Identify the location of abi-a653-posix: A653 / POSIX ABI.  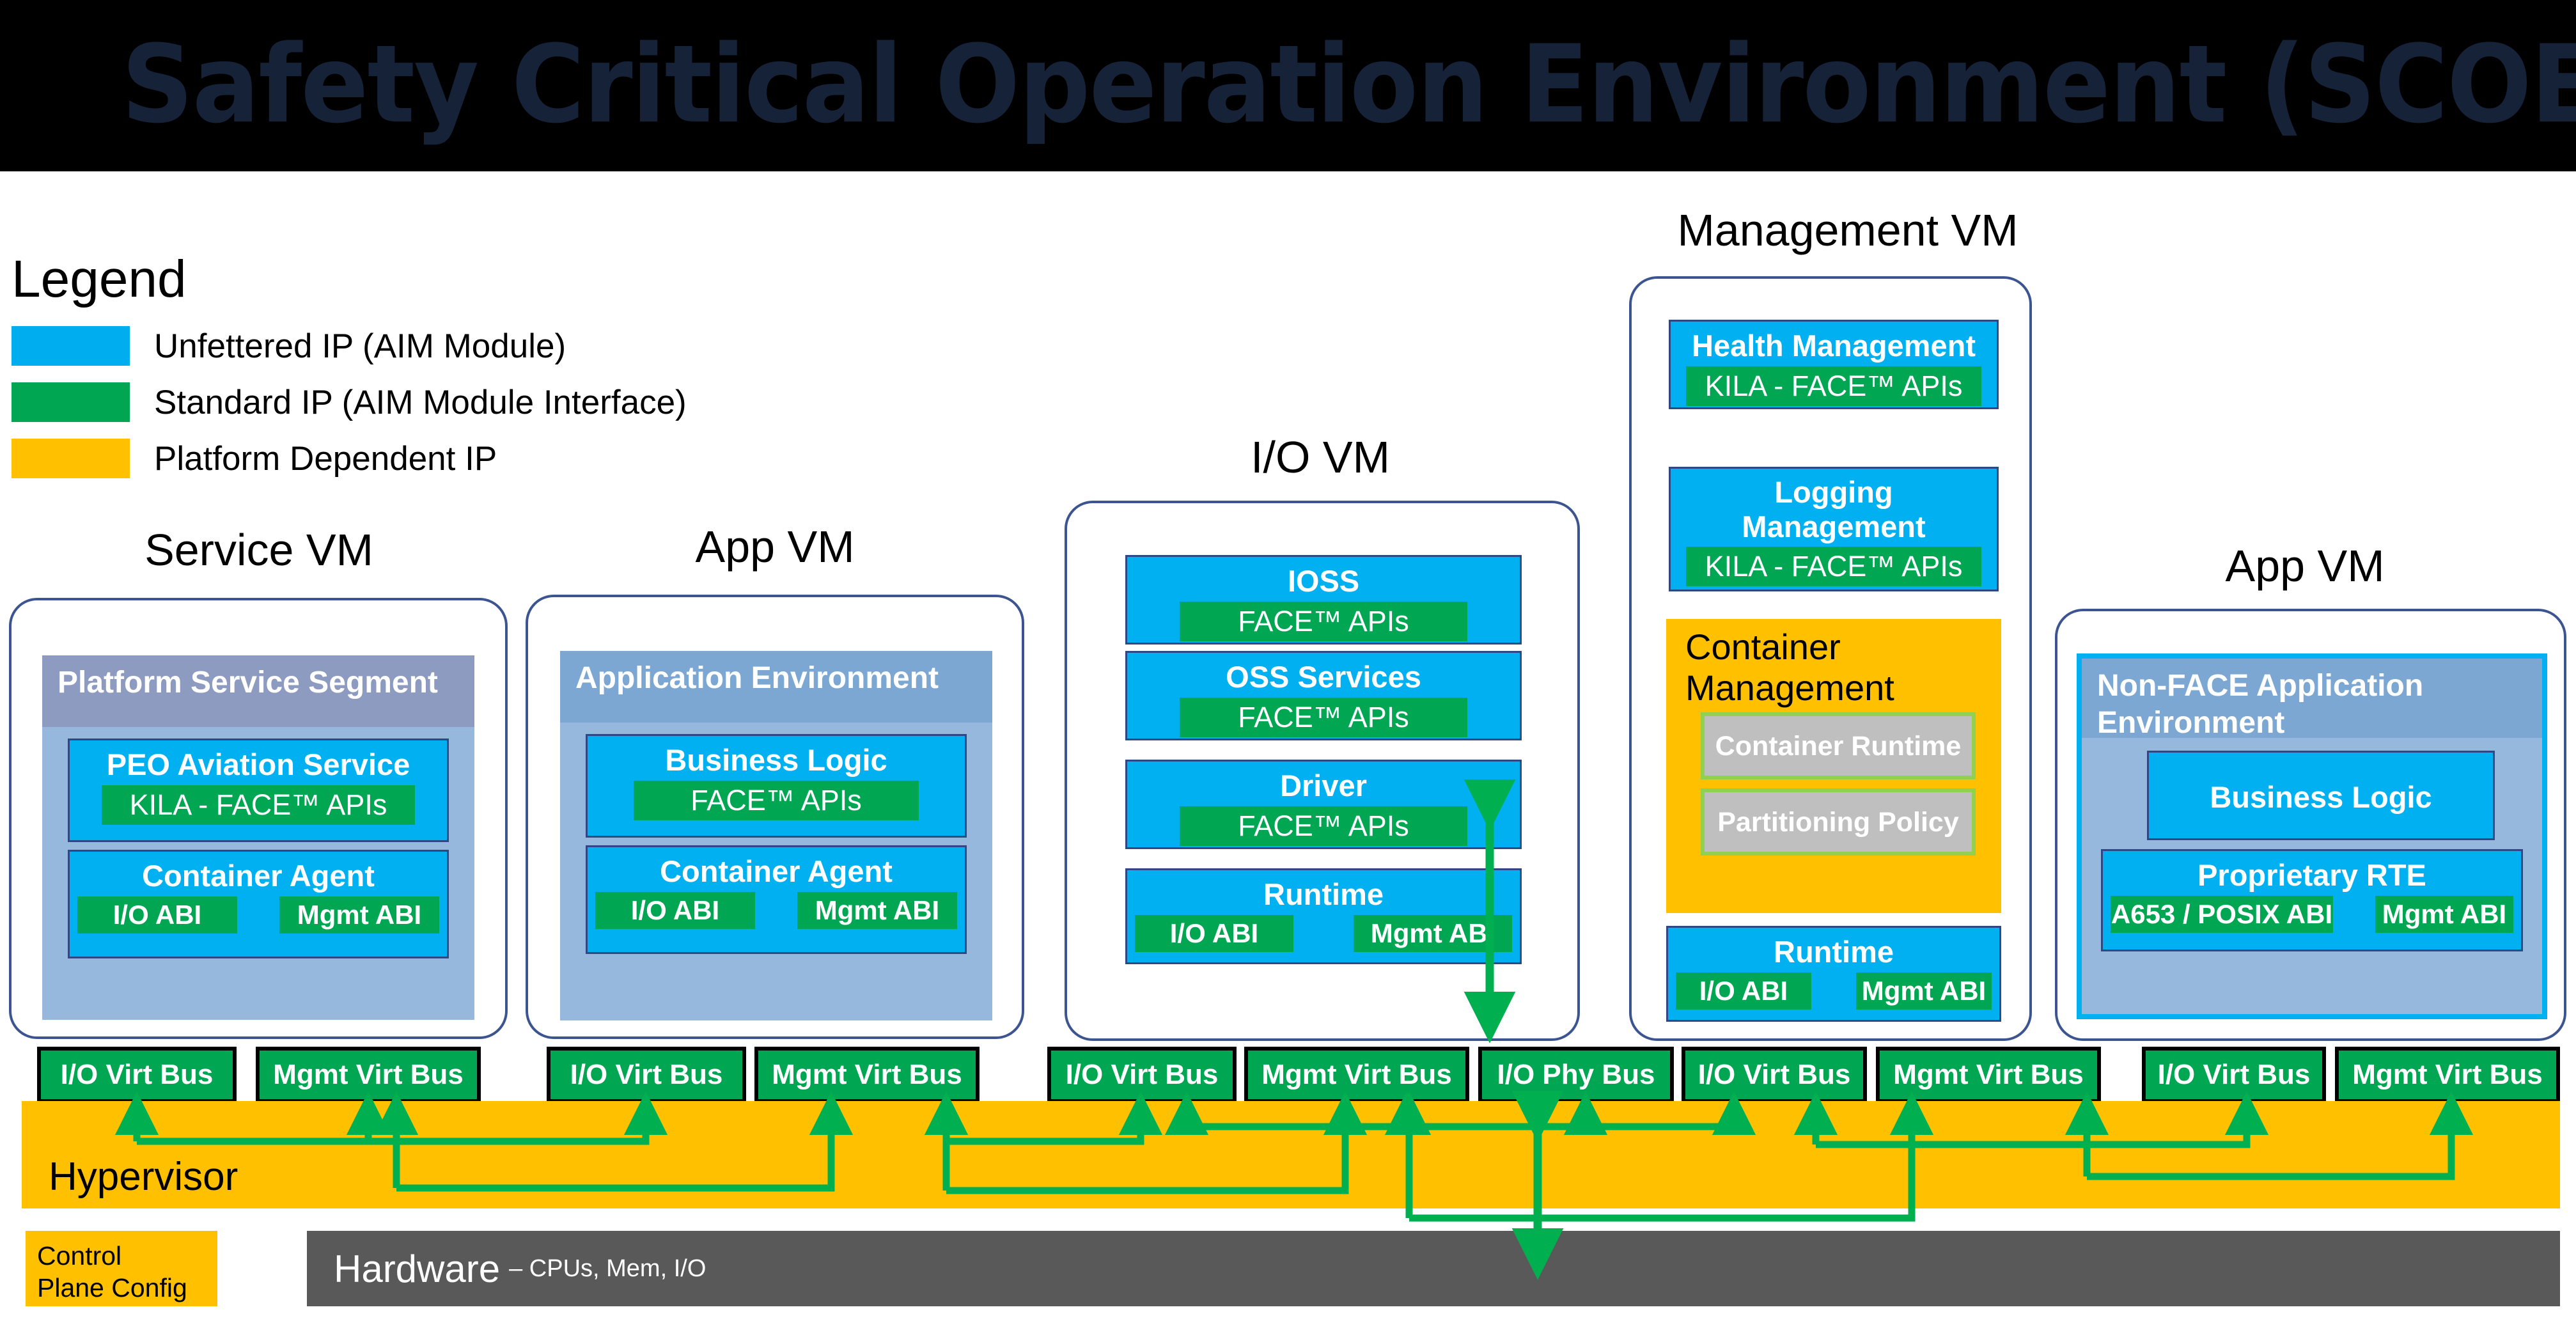
(2222, 914).